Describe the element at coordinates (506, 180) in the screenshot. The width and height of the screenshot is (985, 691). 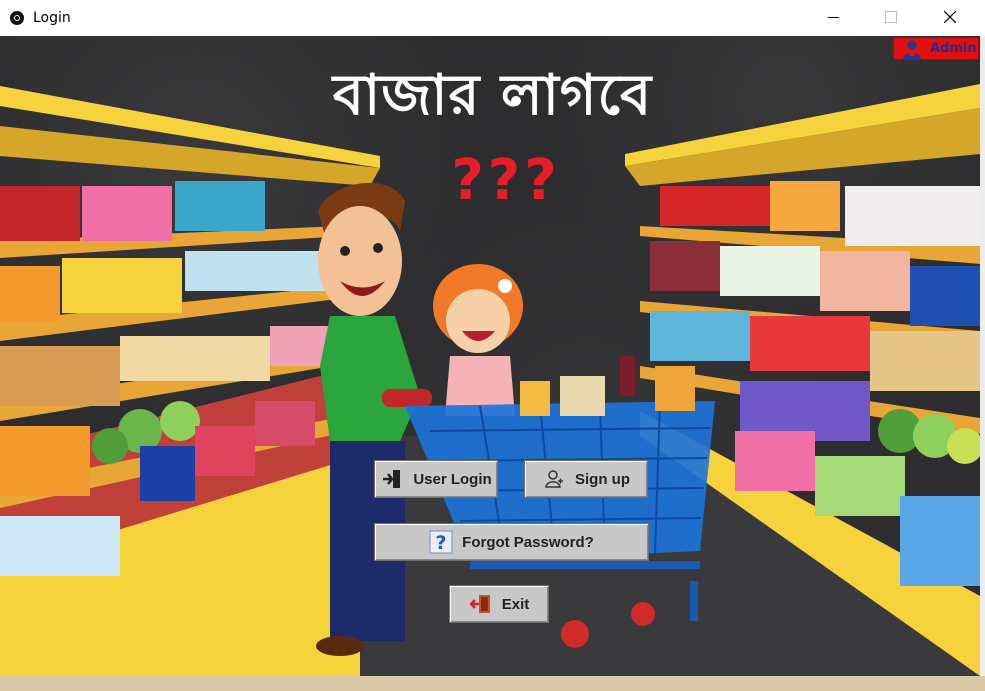
I see `question-marks: ???` at that location.